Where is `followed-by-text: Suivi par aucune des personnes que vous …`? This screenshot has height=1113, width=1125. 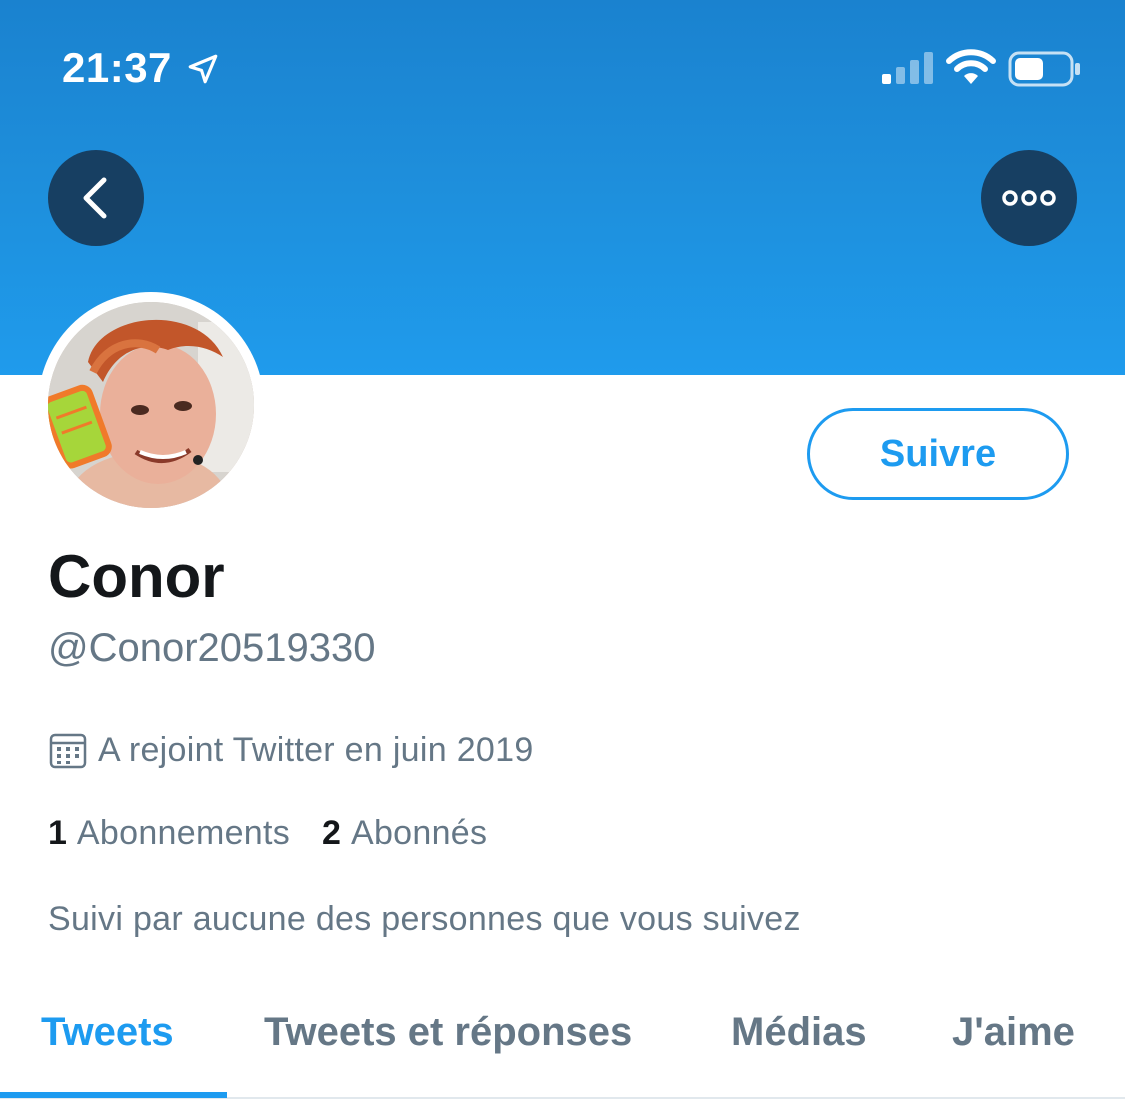 followed-by-text: Suivi par aucune des personnes que vous … is located at coordinates (424, 919).